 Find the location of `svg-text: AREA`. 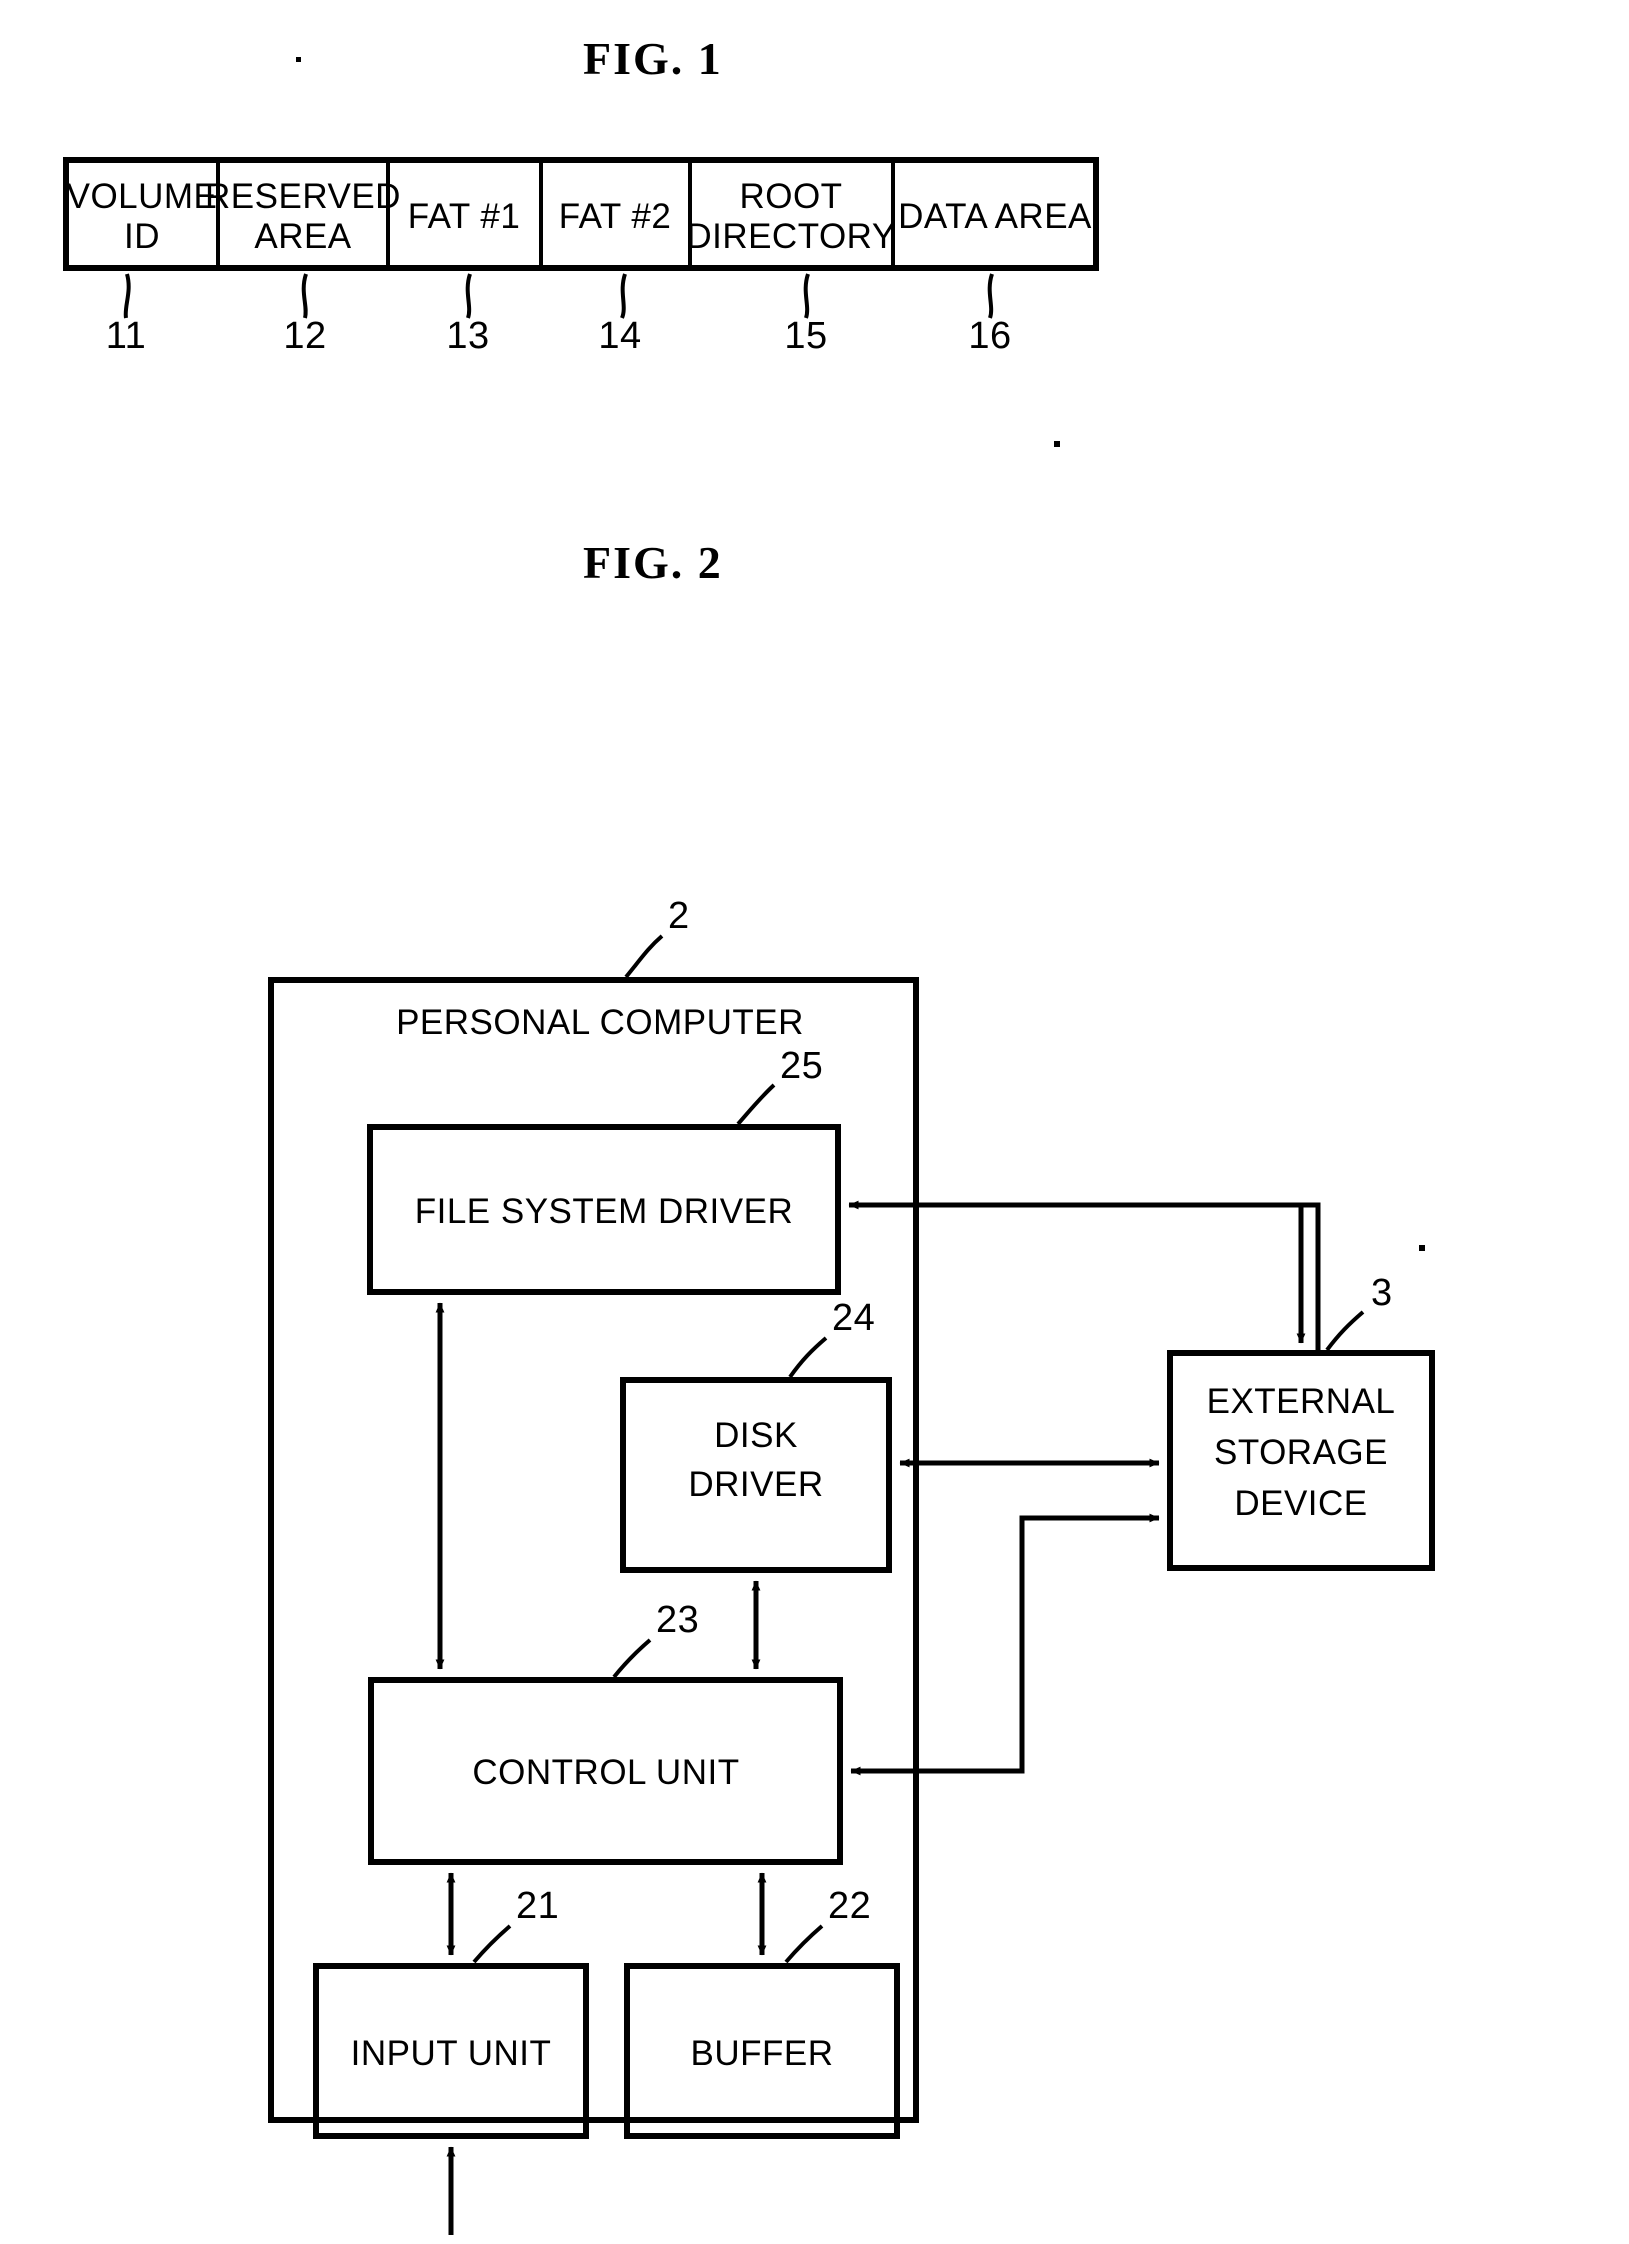

svg-text: AREA is located at coordinates (302, 236).